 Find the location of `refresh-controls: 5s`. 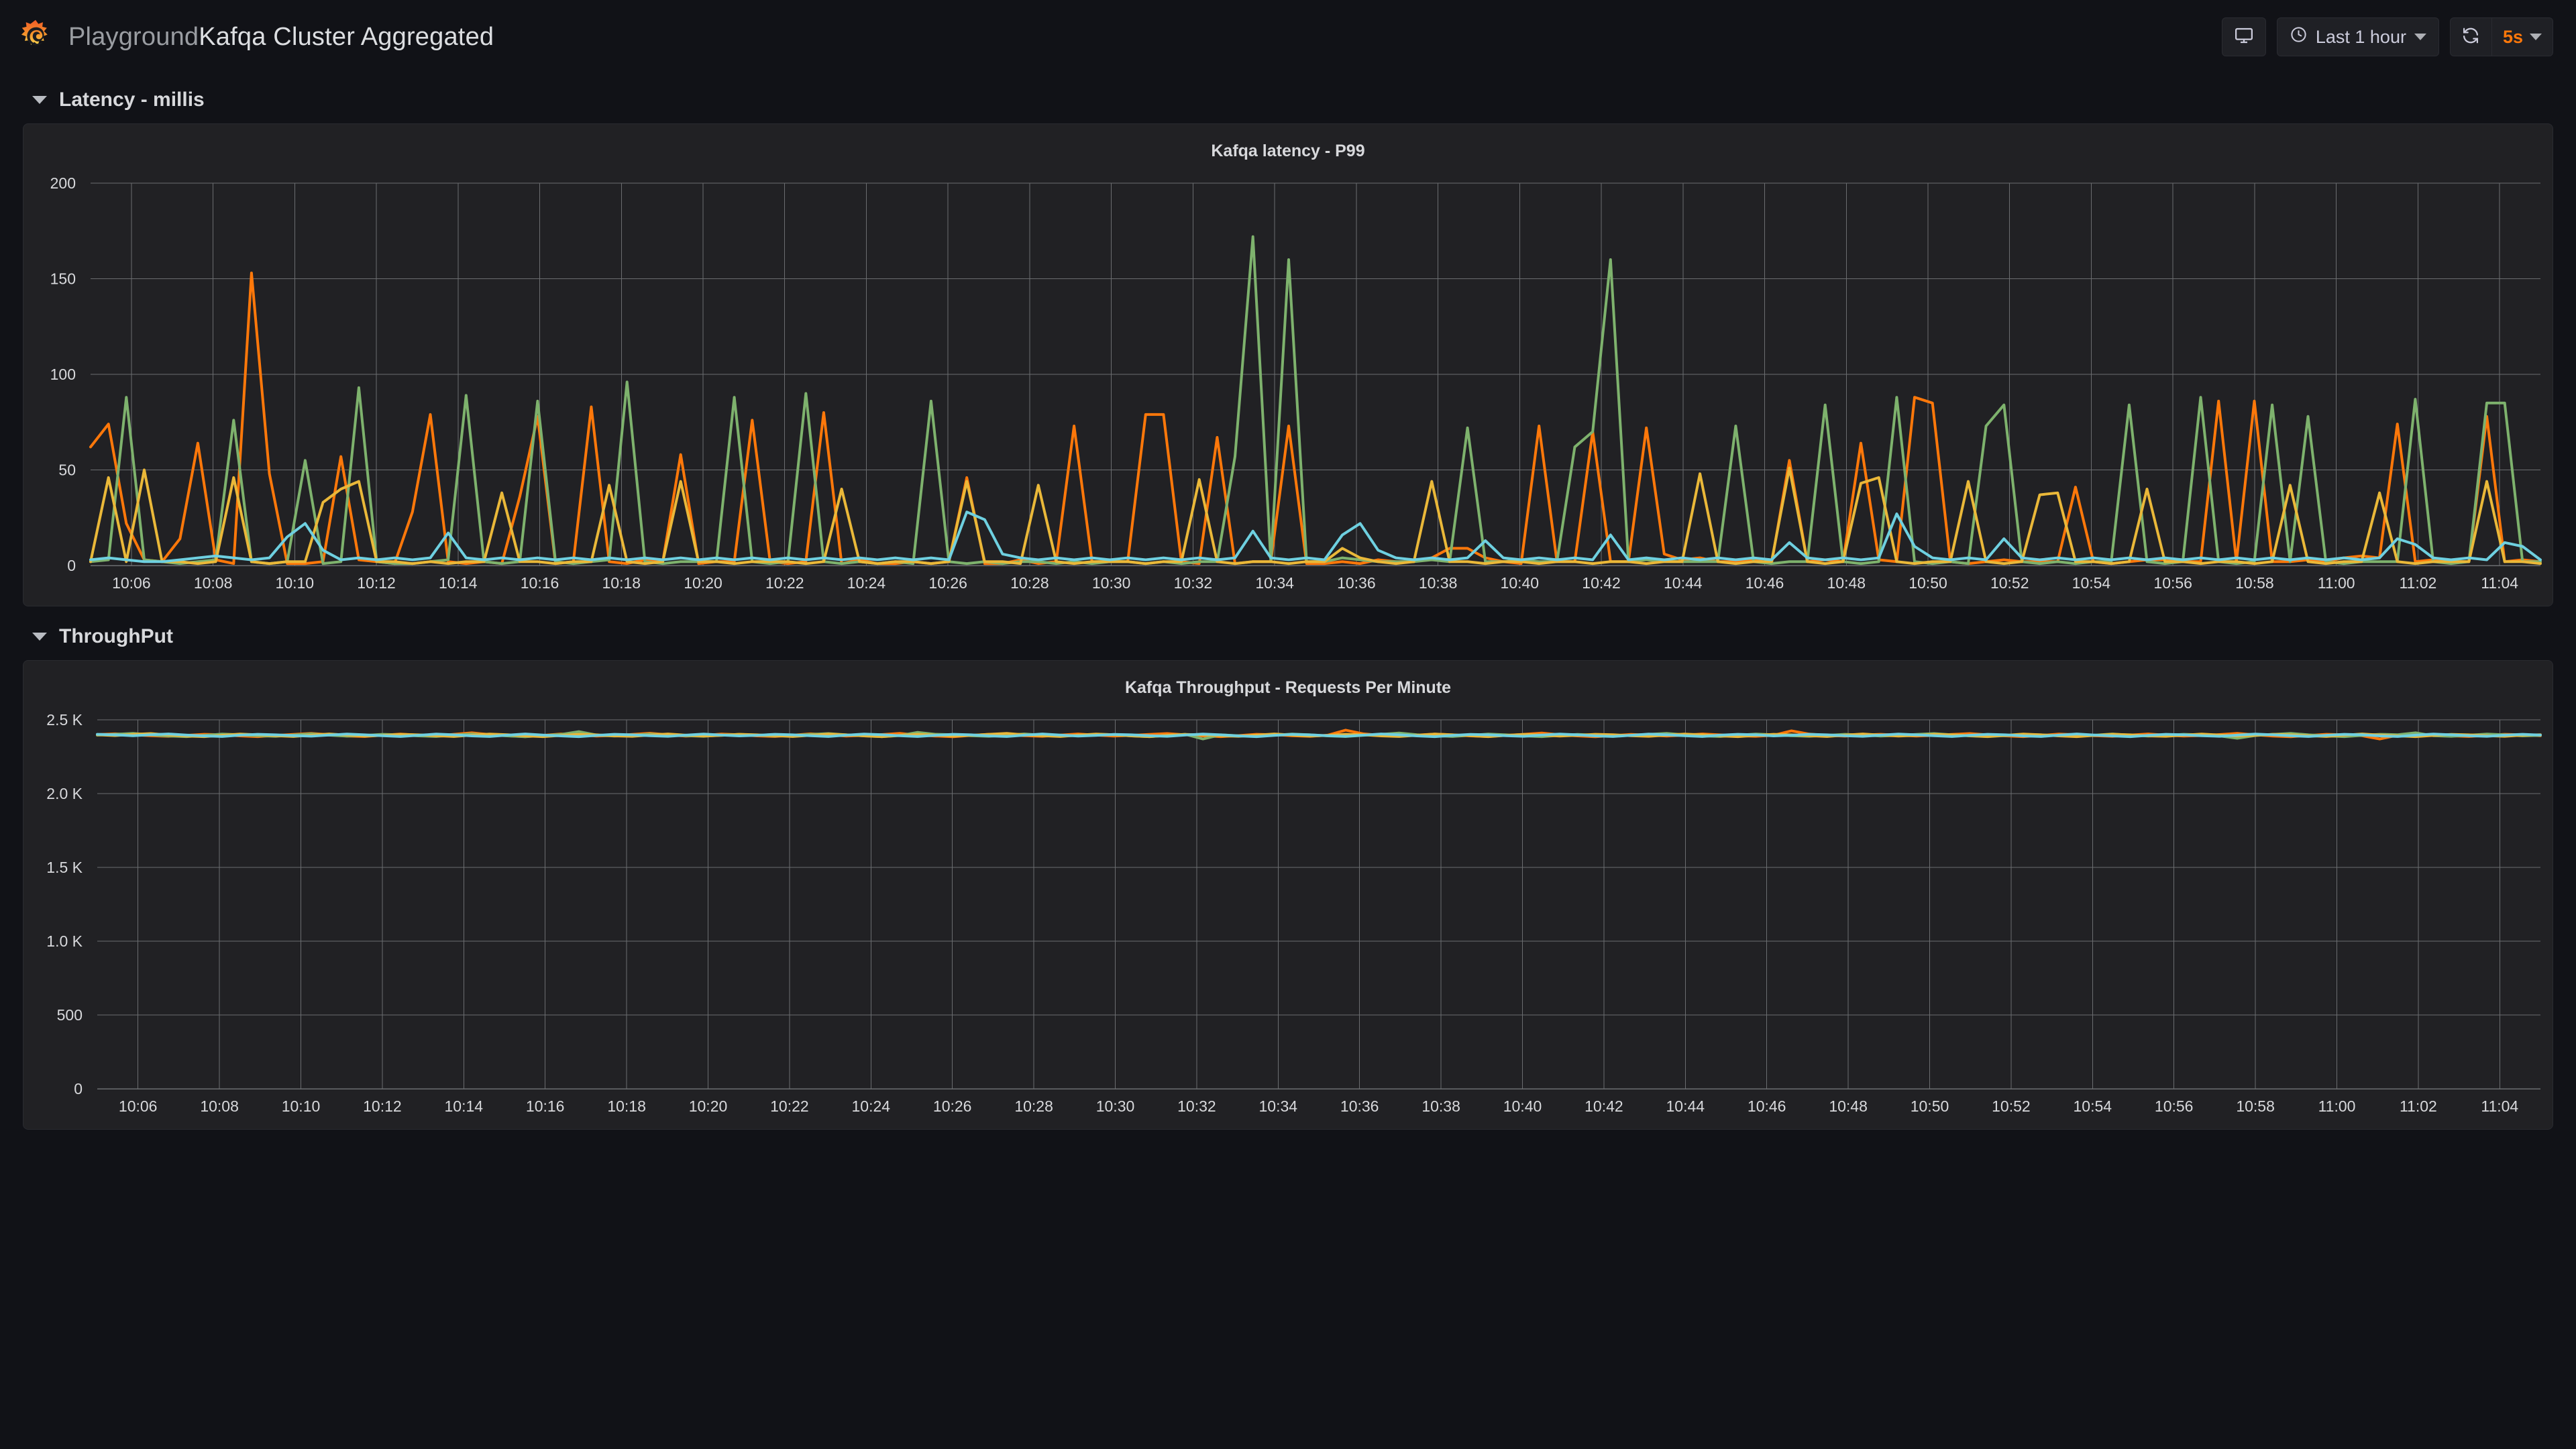

refresh-controls: 5s is located at coordinates (2501, 36).